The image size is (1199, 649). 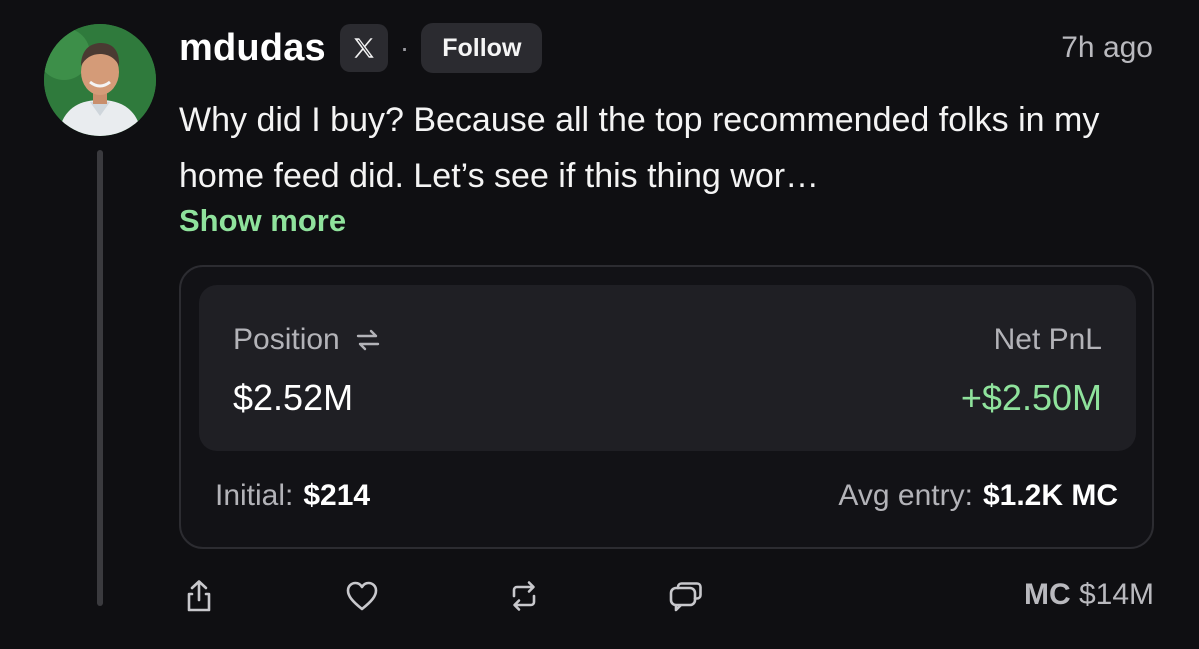 I want to click on post-header: mdudas · Follow 7h ago, so click(x=666, y=48).